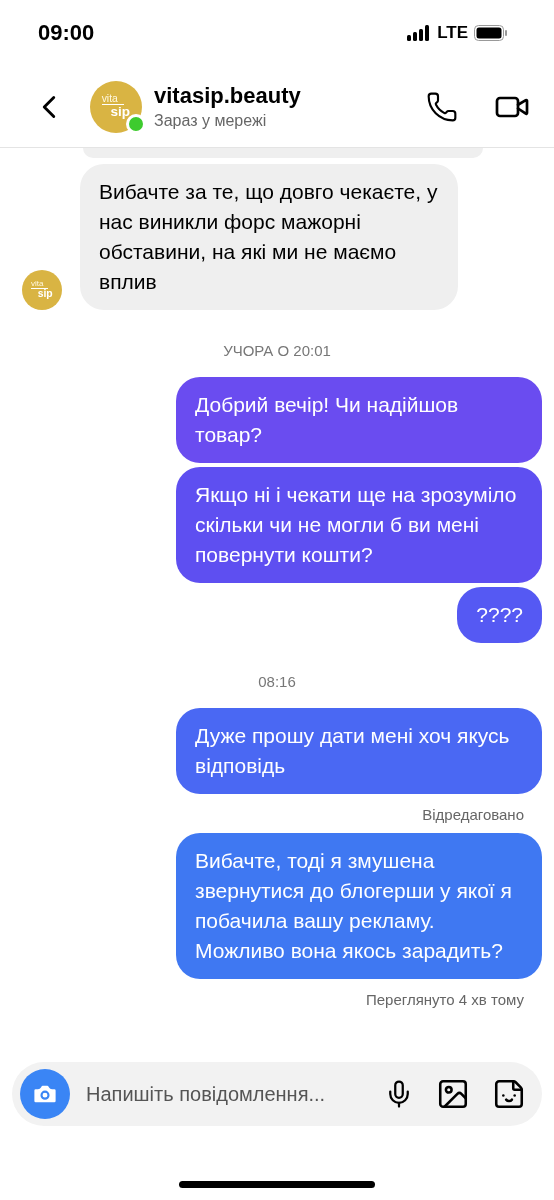 This screenshot has height=1200, width=554. What do you see at coordinates (359, 751) in the screenshot?
I see `message-bubble: Дуже прошу дати мені хоч якусь відповідь` at bounding box center [359, 751].